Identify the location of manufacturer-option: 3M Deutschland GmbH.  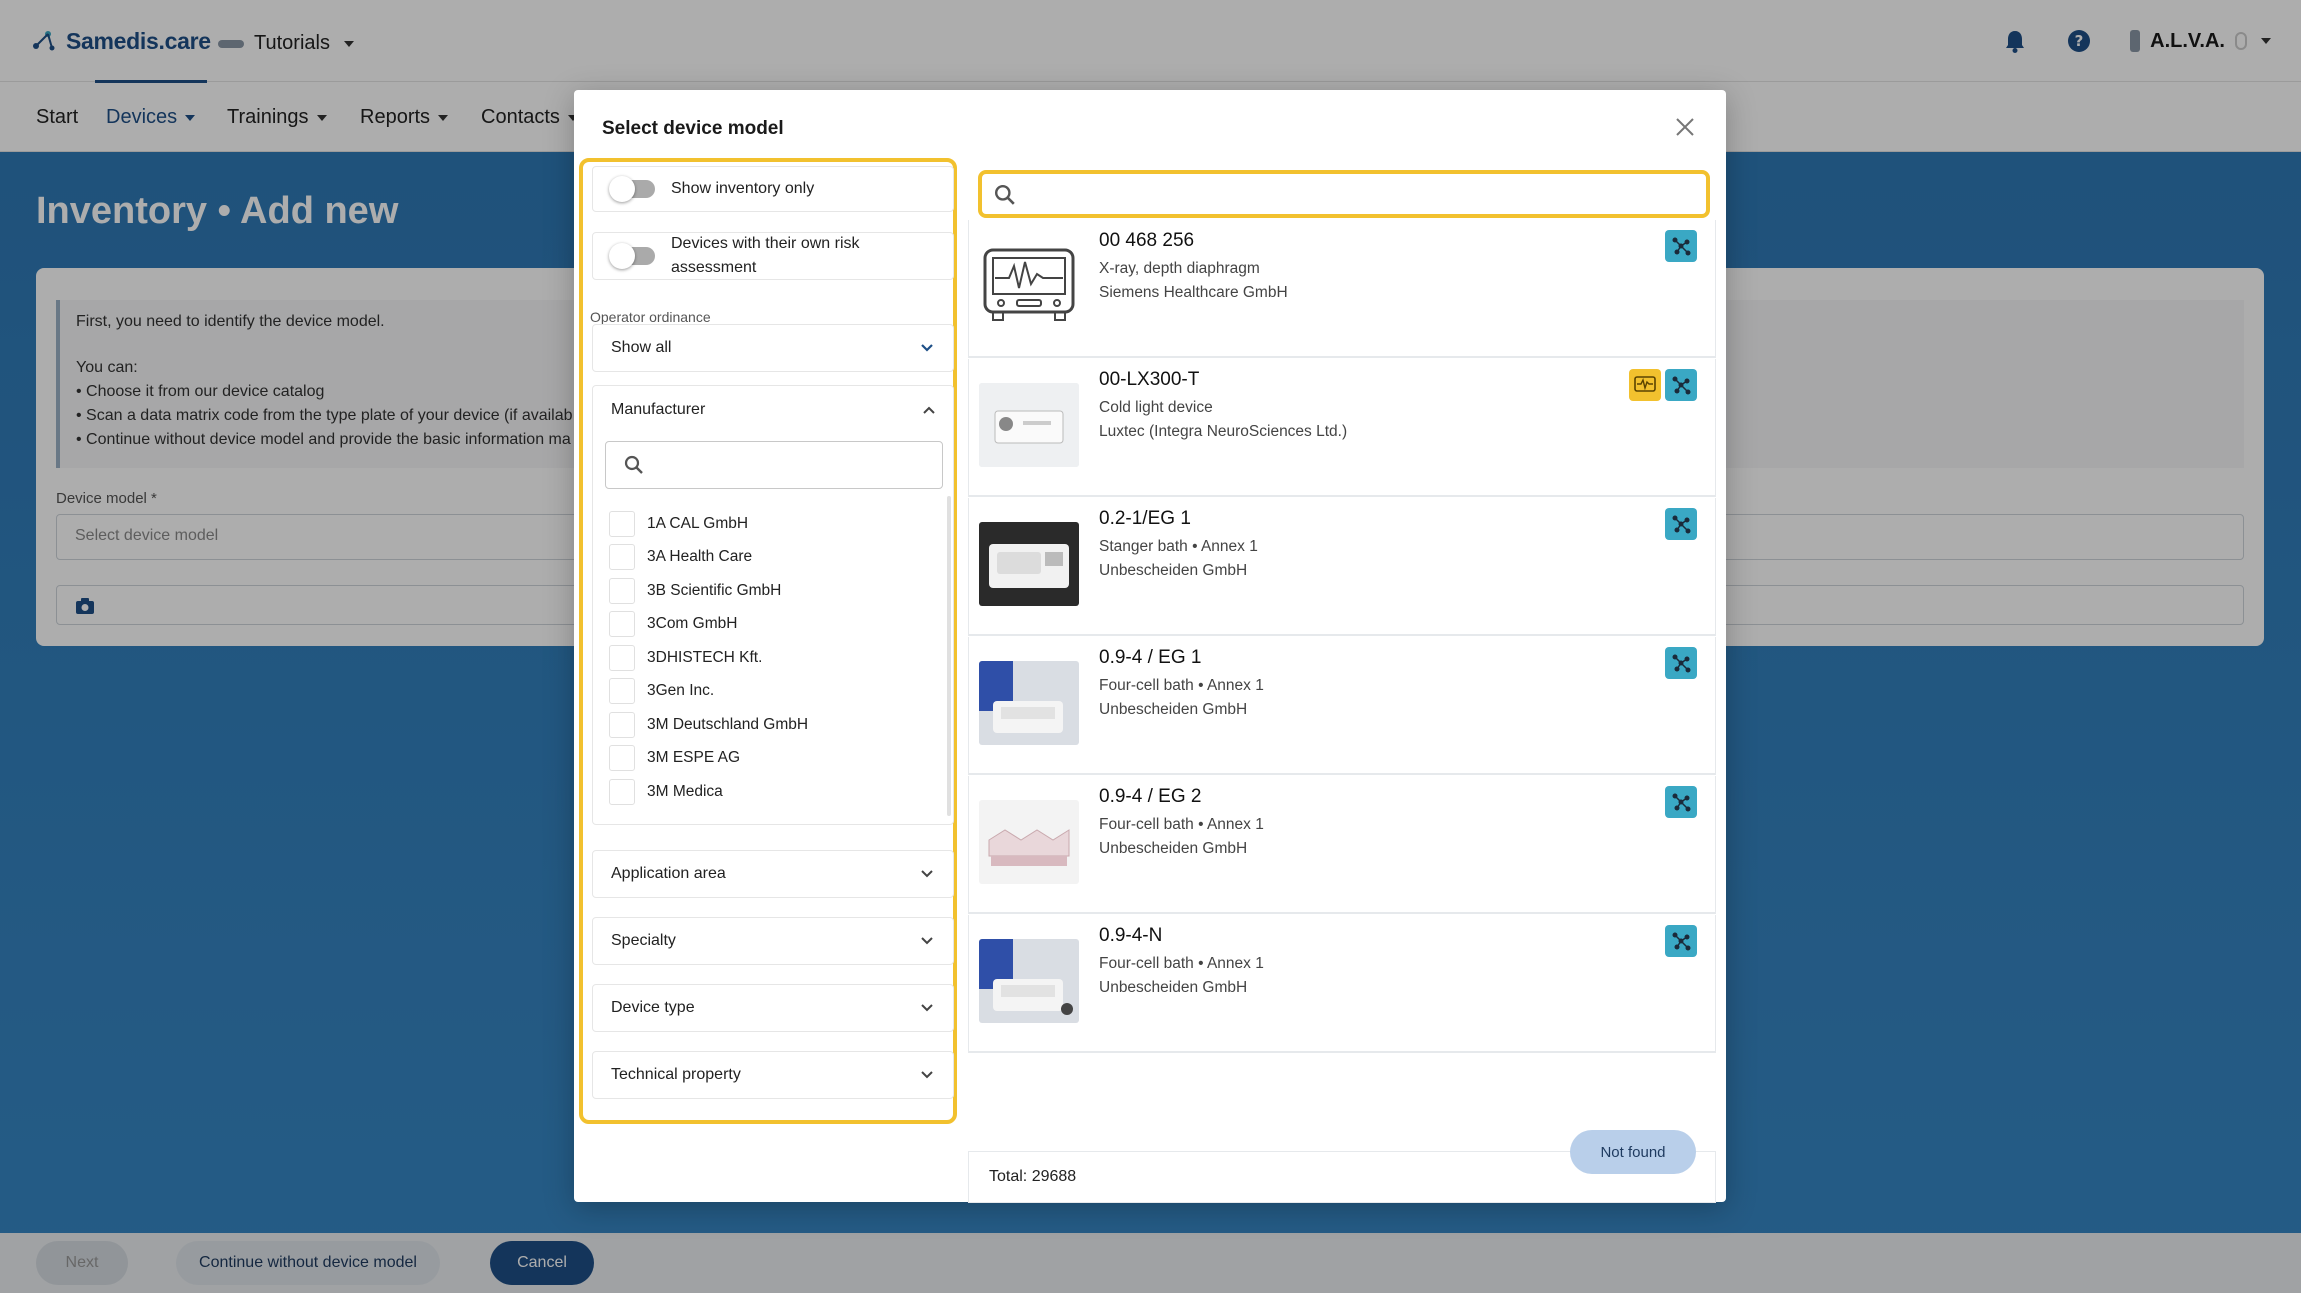
(774, 725).